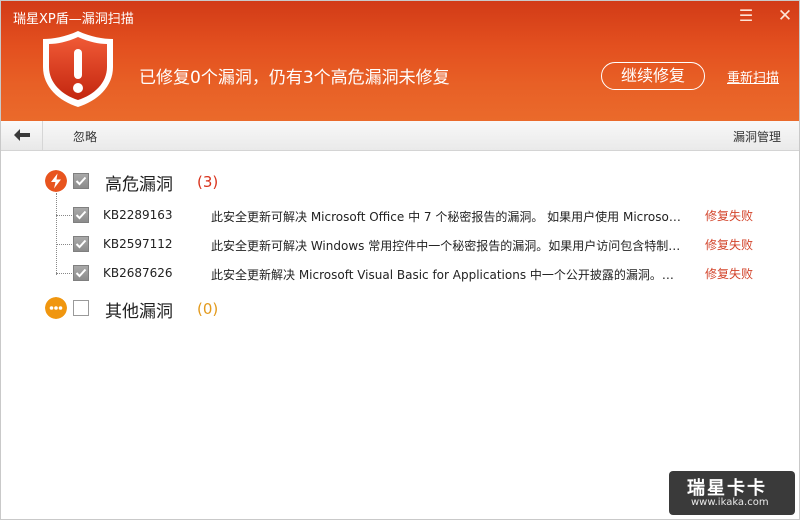 The width and height of the screenshot is (800, 520). Describe the element at coordinates (139, 185) in the screenshot. I see `high-risk-group-label: 高危漏洞` at that location.